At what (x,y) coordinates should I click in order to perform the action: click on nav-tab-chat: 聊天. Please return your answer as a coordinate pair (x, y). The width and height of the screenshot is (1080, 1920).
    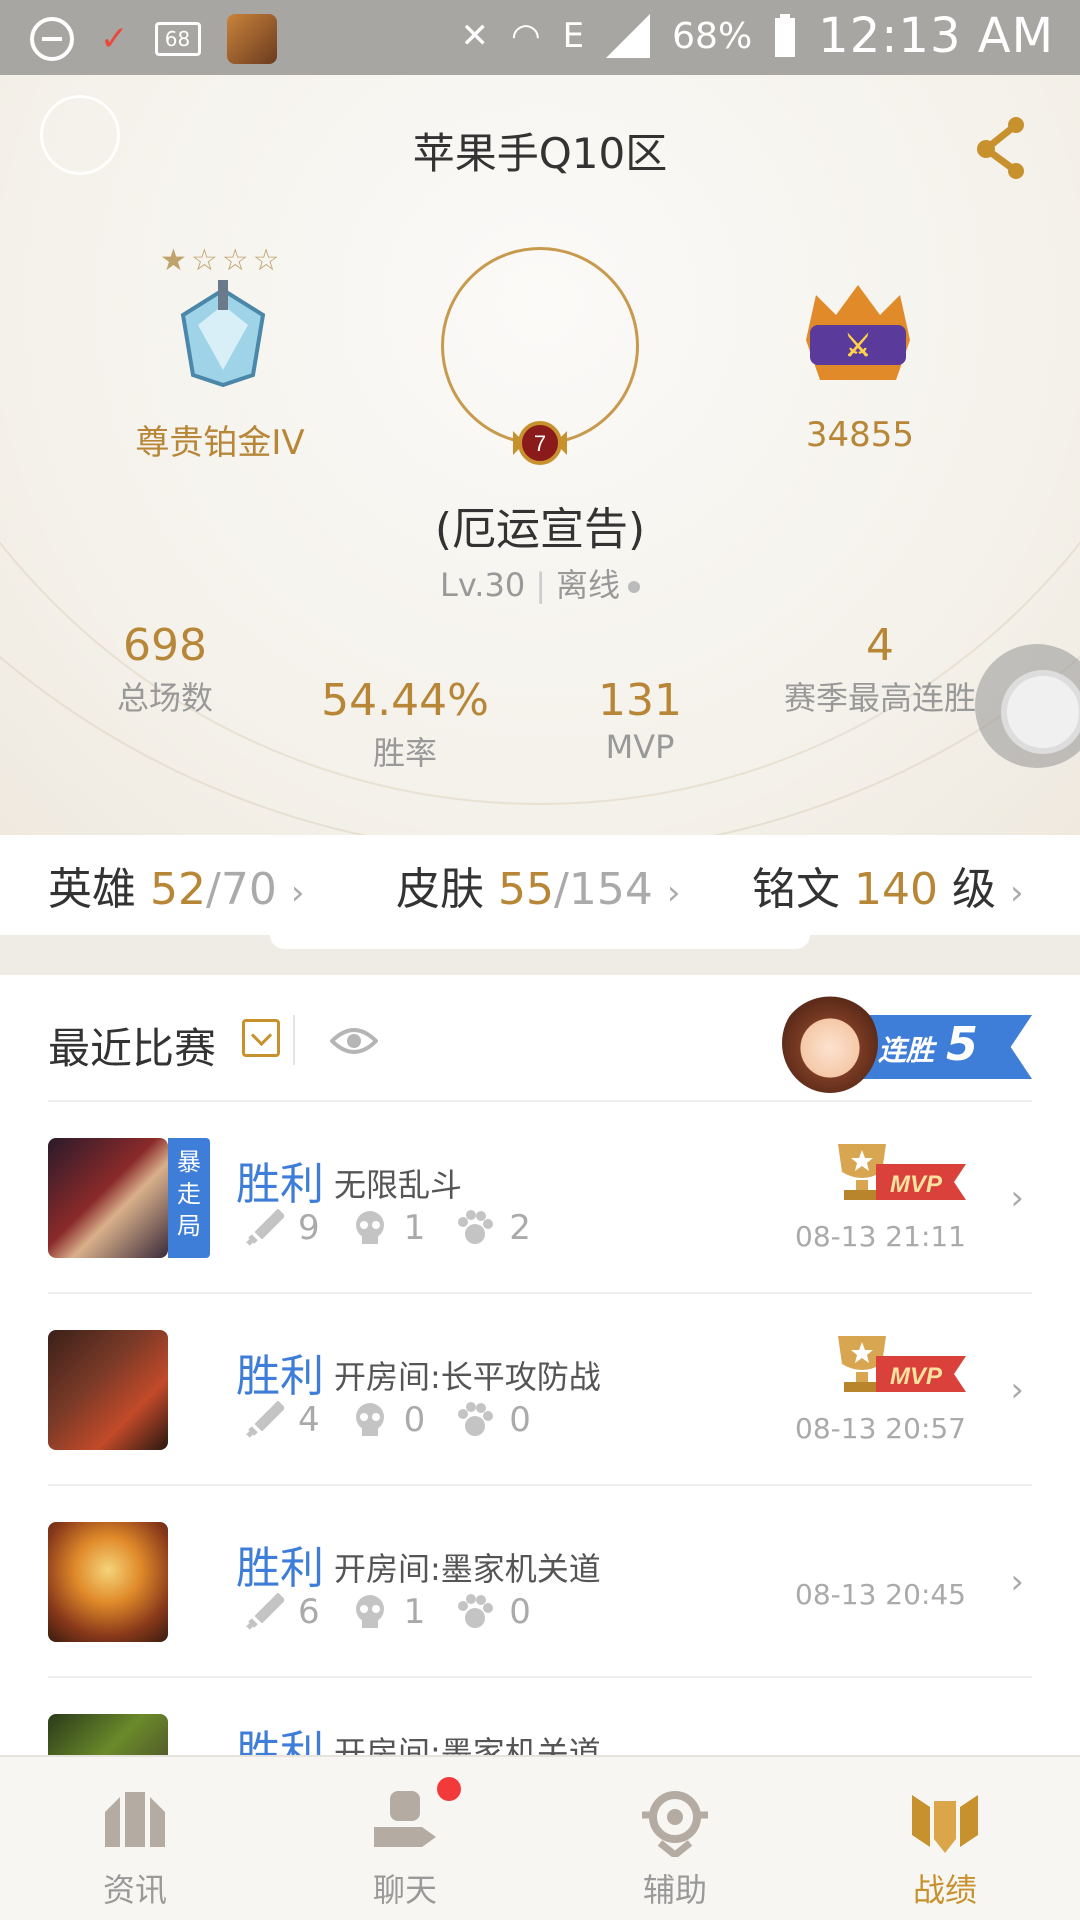
    Looking at the image, I should click on (405, 1838).